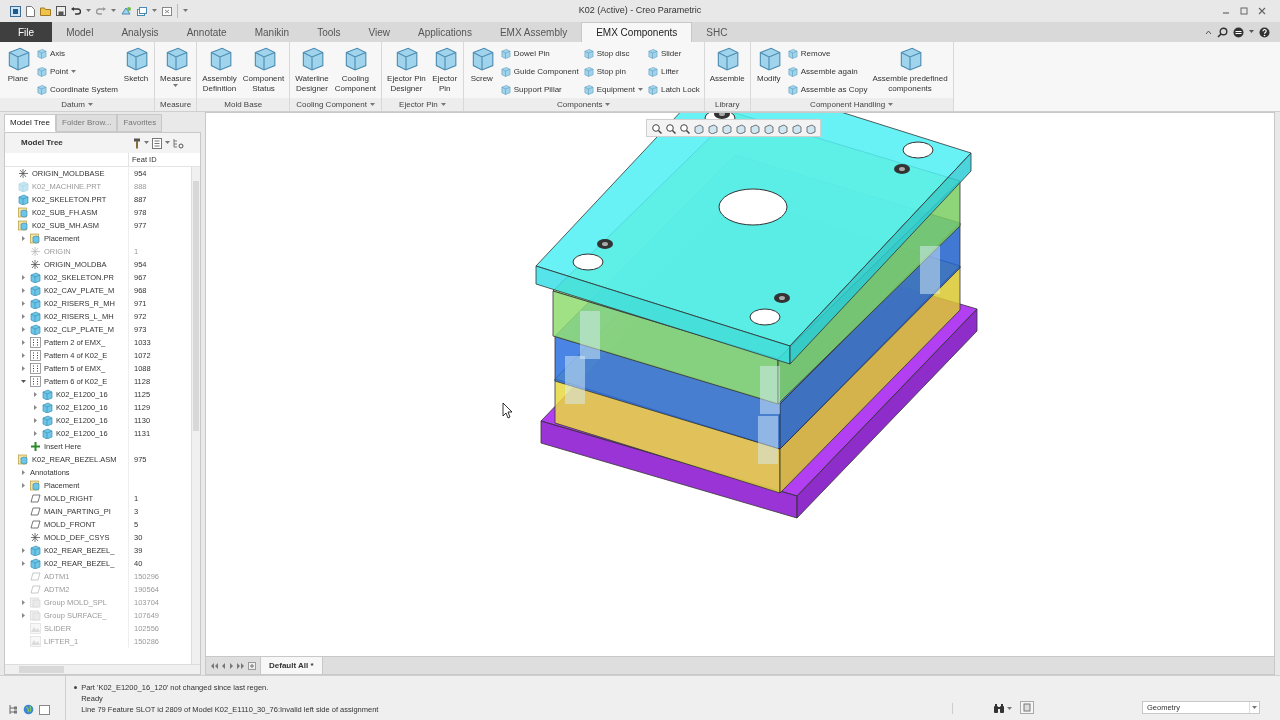  Describe the element at coordinates (539, 53) in the screenshot. I see `ribbon-button: Dowel Pin` at that location.